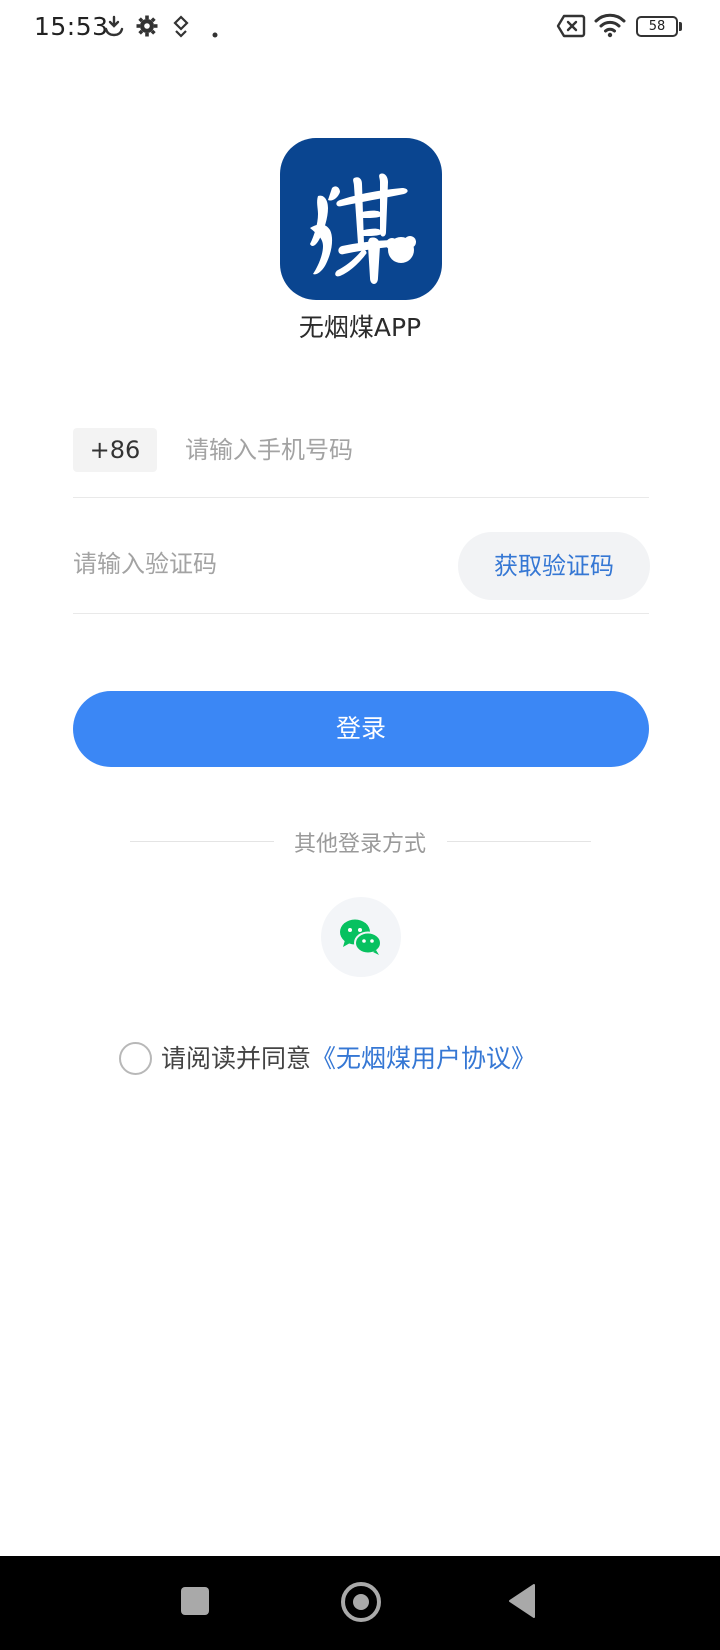  Describe the element at coordinates (258, 564) in the screenshot. I see `verification-code-input` at that location.